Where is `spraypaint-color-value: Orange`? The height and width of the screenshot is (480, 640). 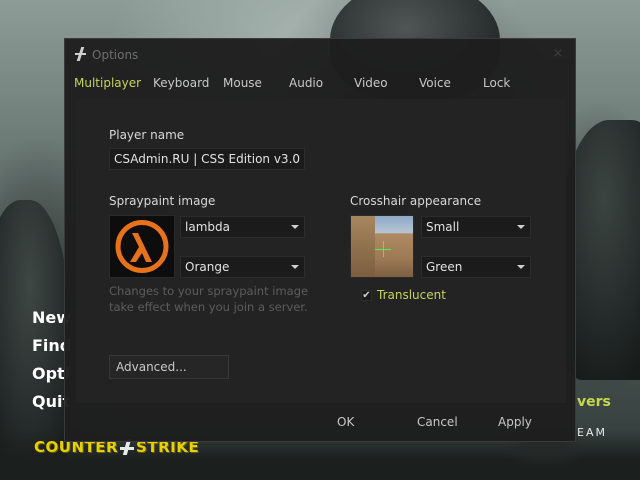 spraypaint-color-value: Orange is located at coordinates (207, 267).